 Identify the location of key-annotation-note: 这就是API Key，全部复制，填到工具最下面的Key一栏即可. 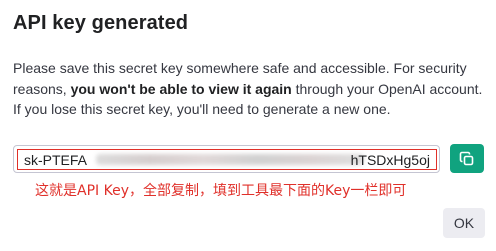
(221, 191).